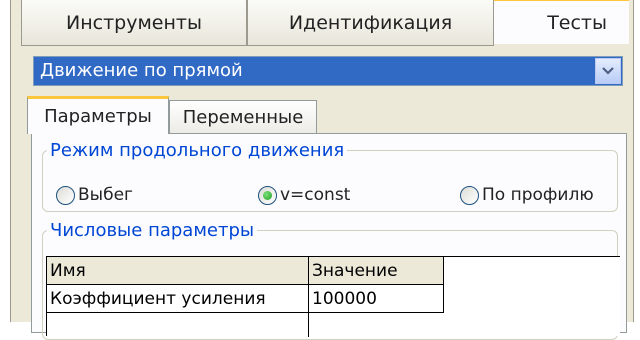 The image size is (640, 340). I want to click on radio-v-const: v=const, so click(304, 195).